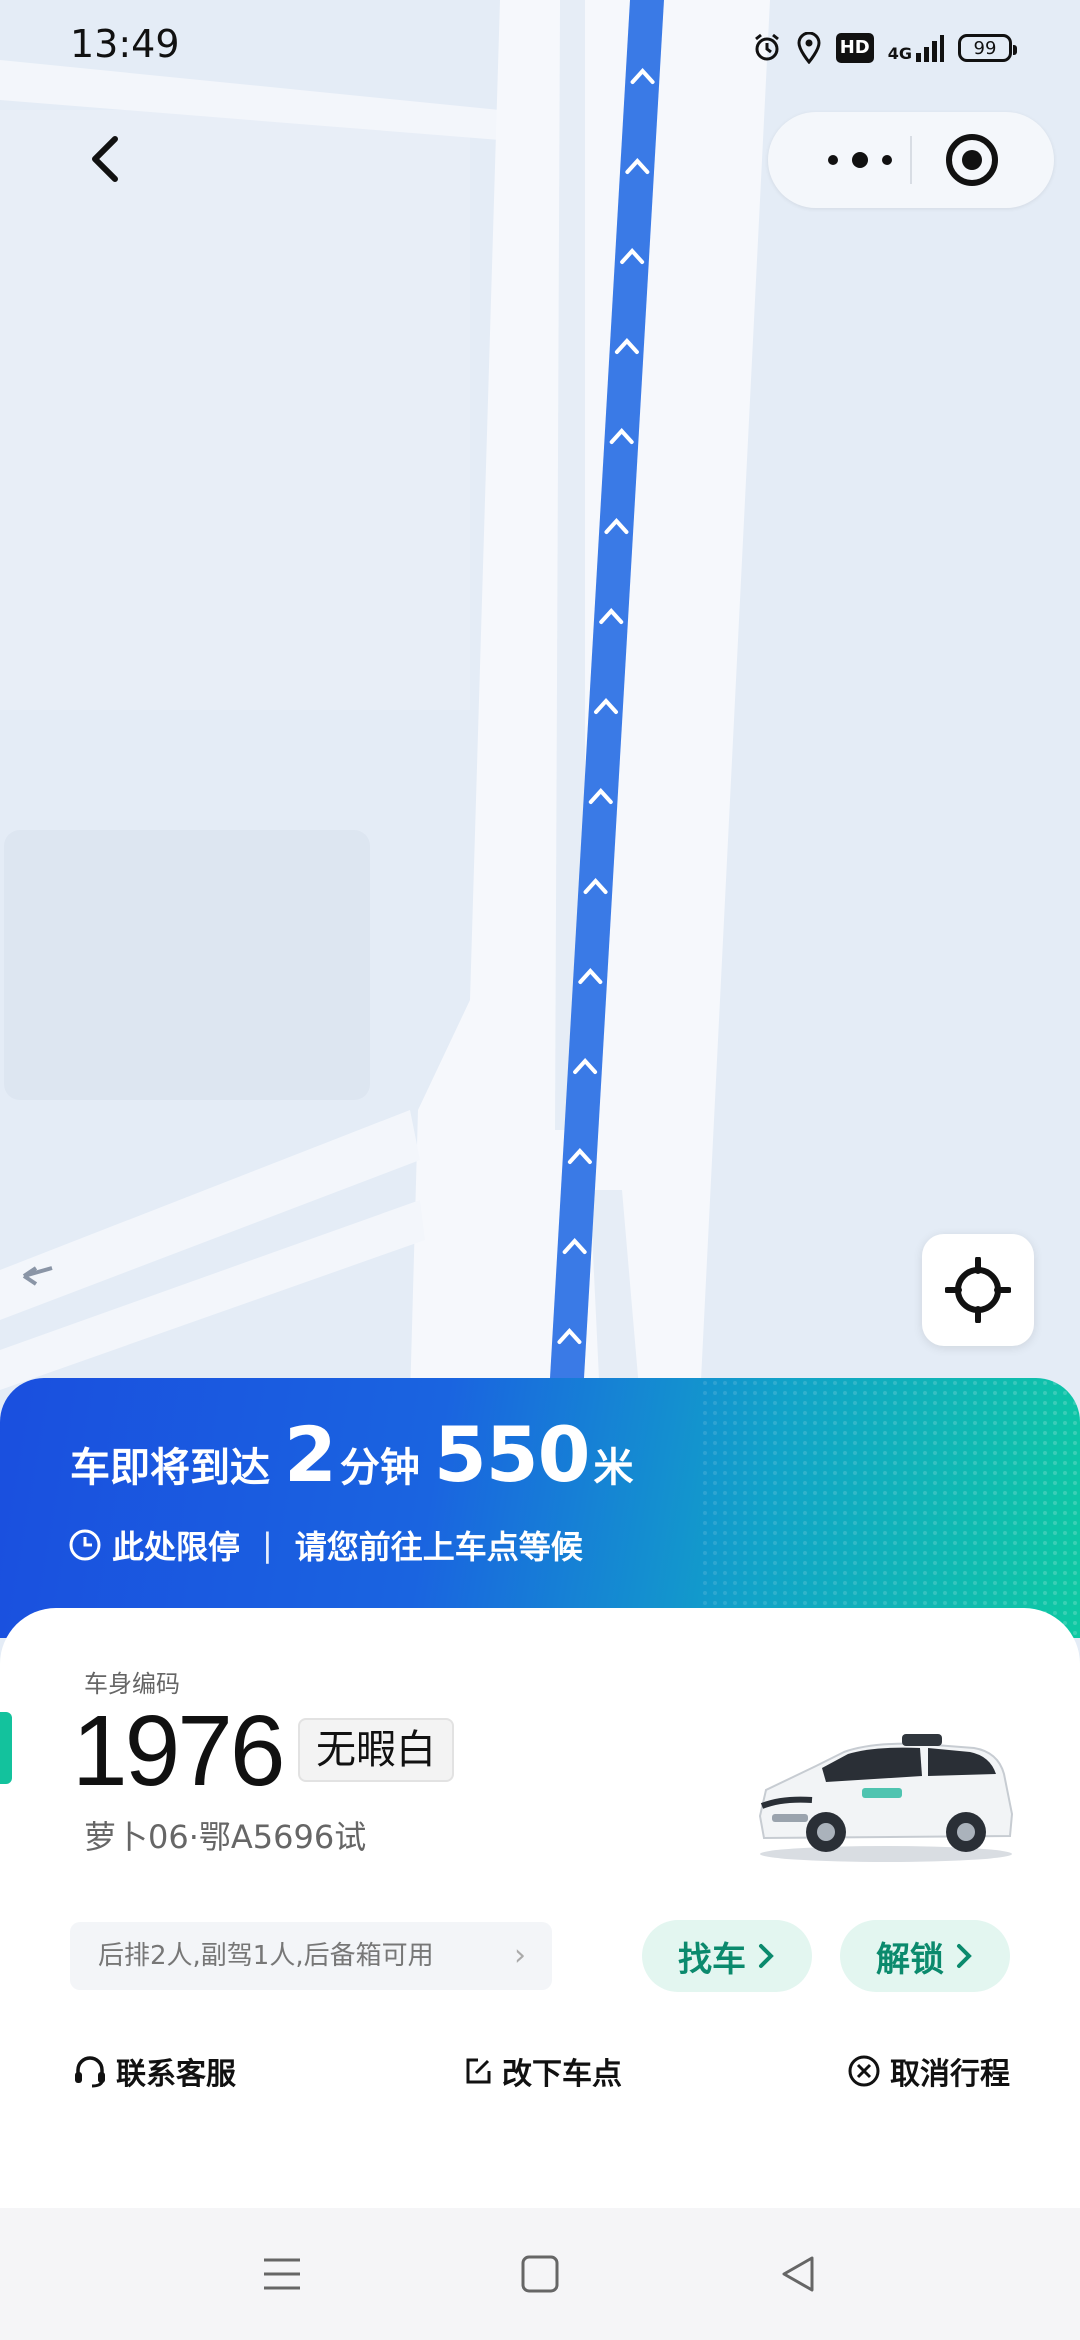 The image size is (1080, 2340). I want to click on back-button, so click(105, 159).